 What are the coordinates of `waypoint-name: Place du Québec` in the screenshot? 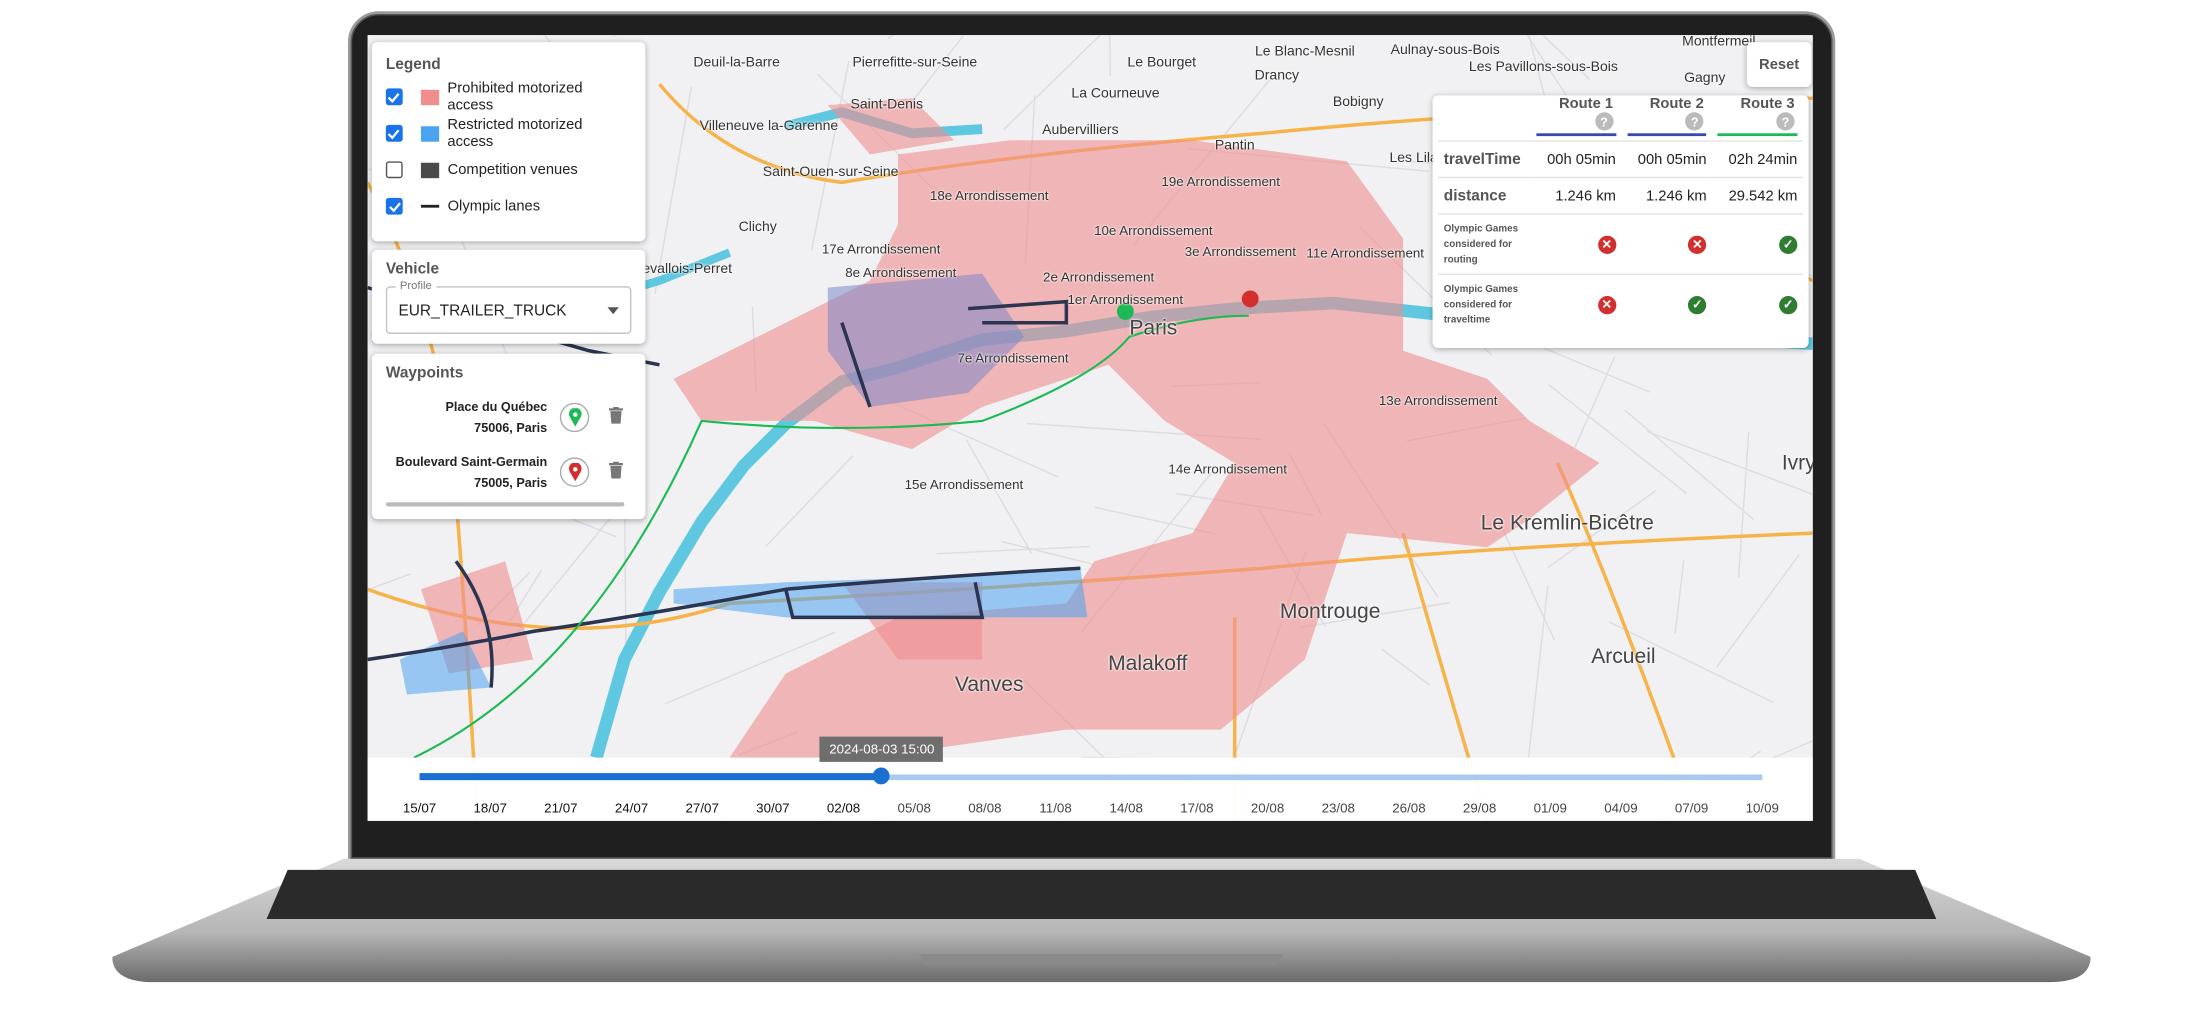 It's located at (466, 406).